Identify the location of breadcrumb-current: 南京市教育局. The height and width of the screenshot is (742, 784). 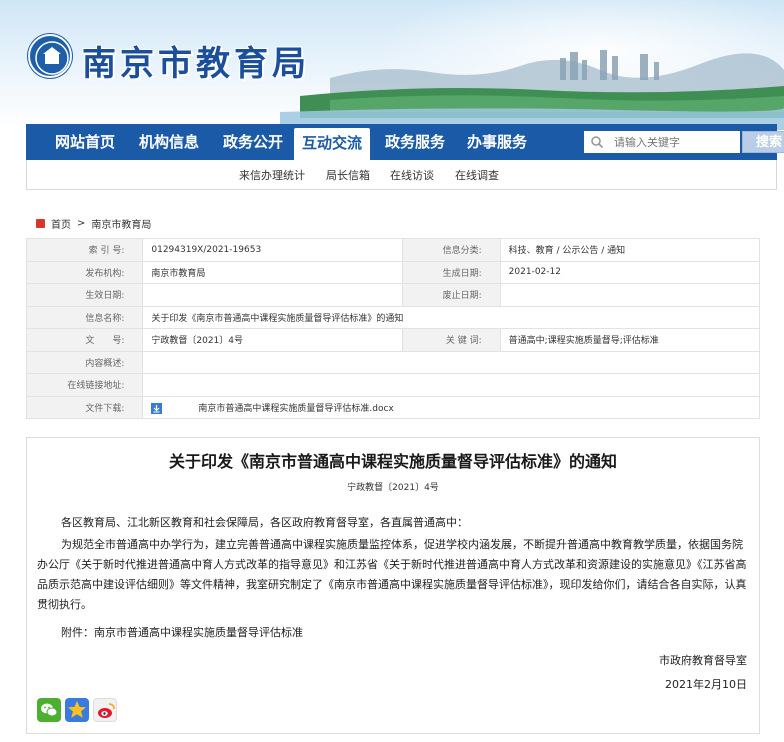
(121, 223).